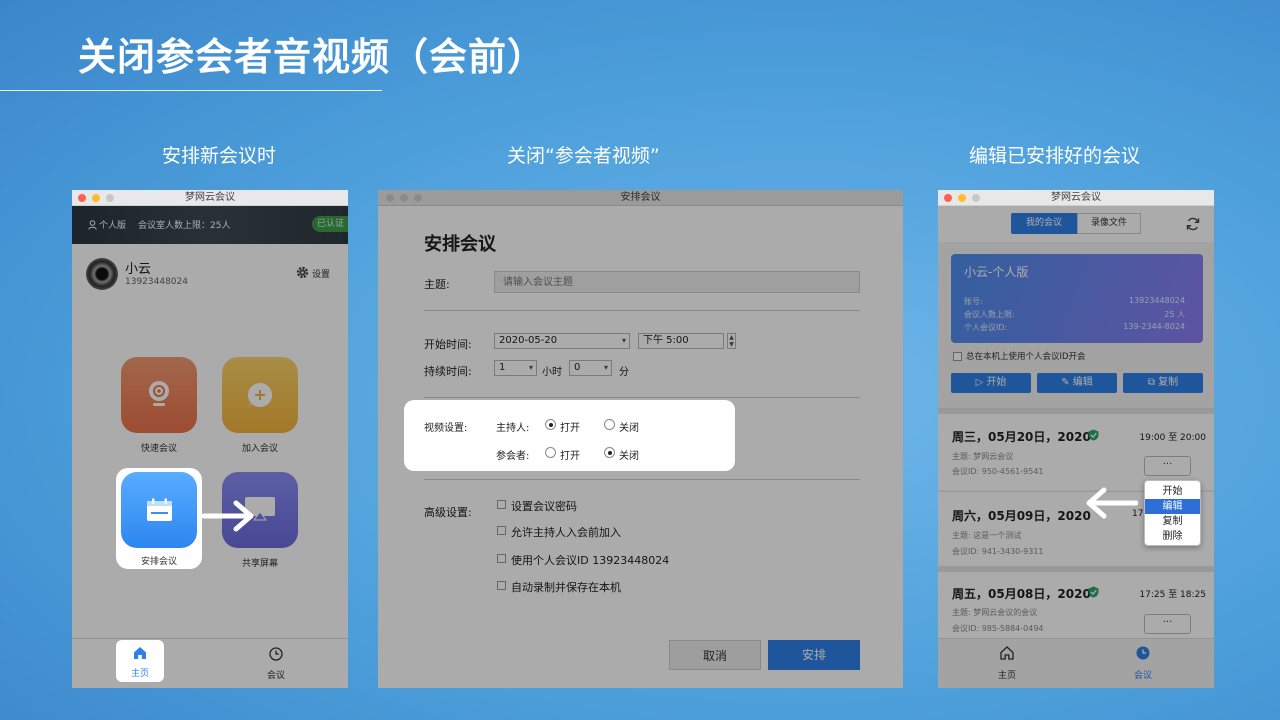 The image size is (1280, 720). What do you see at coordinates (1109, 223) in the screenshot?
I see `tab-recordings: 录像文件` at bounding box center [1109, 223].